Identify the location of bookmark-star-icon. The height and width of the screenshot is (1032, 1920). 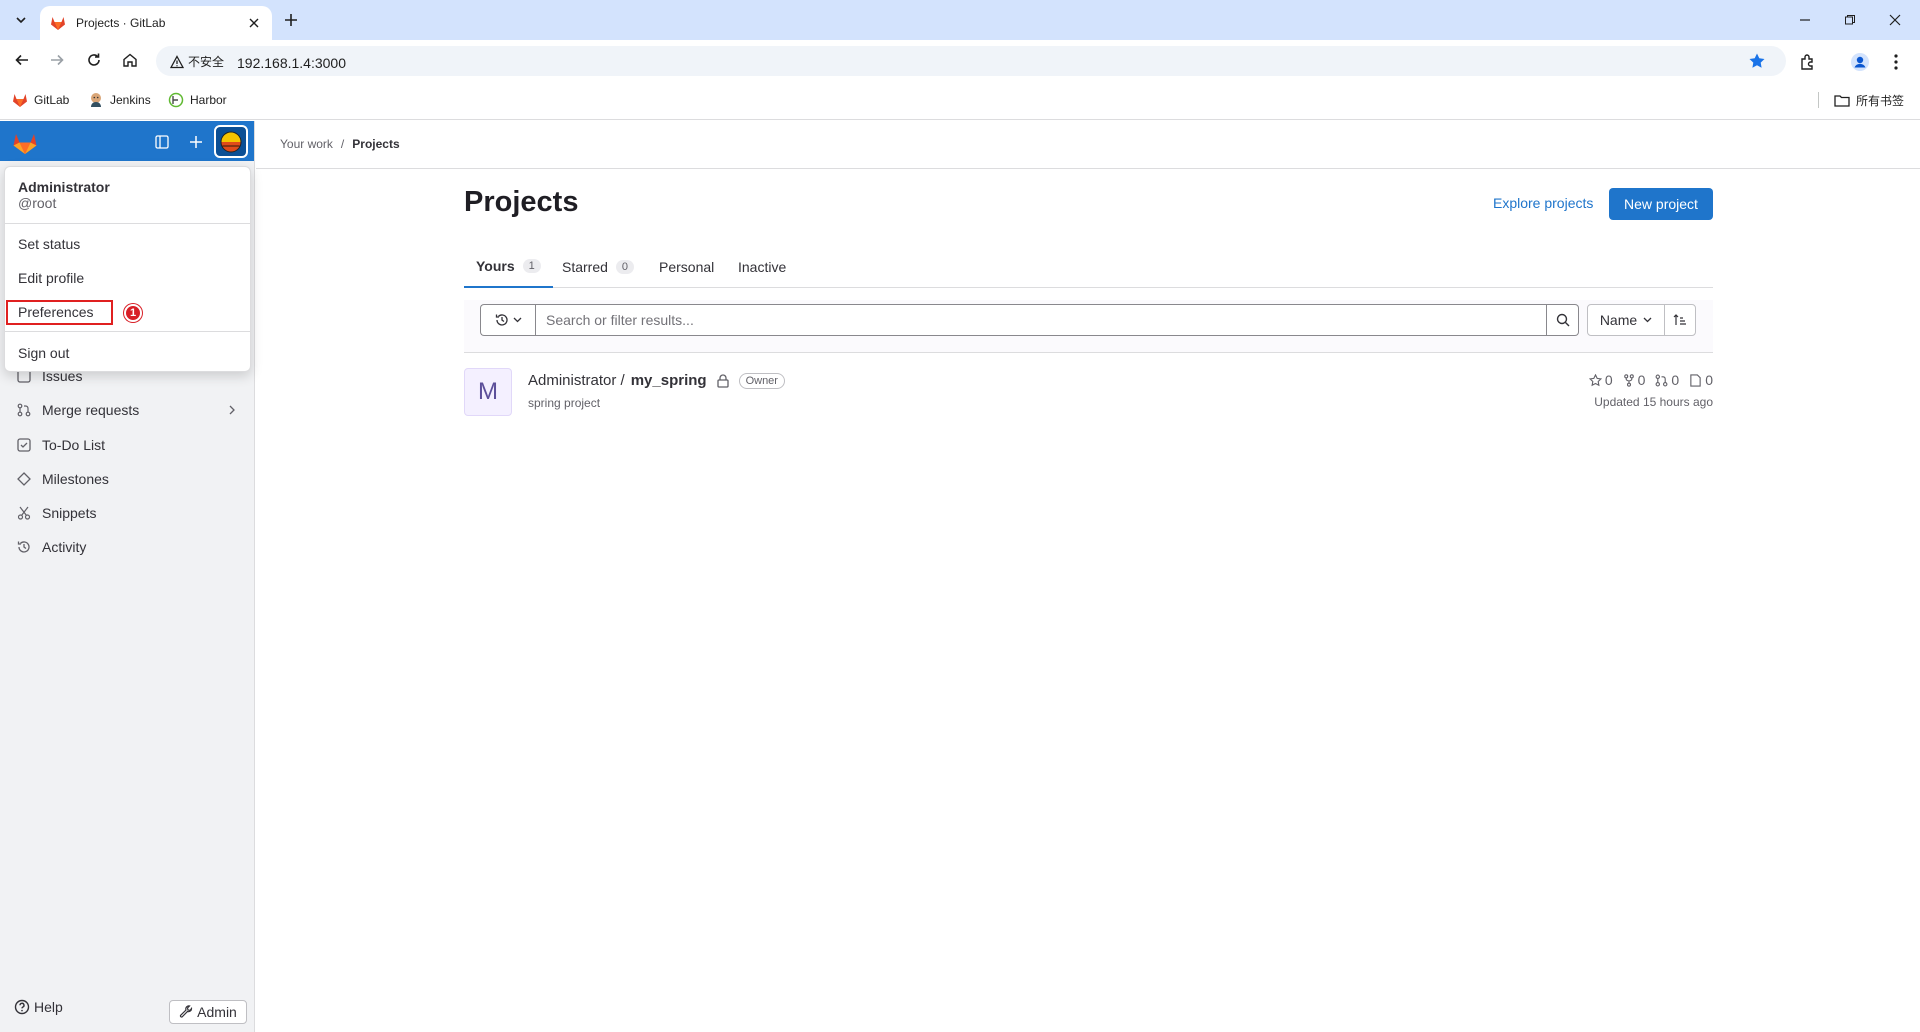
(1757, 61).